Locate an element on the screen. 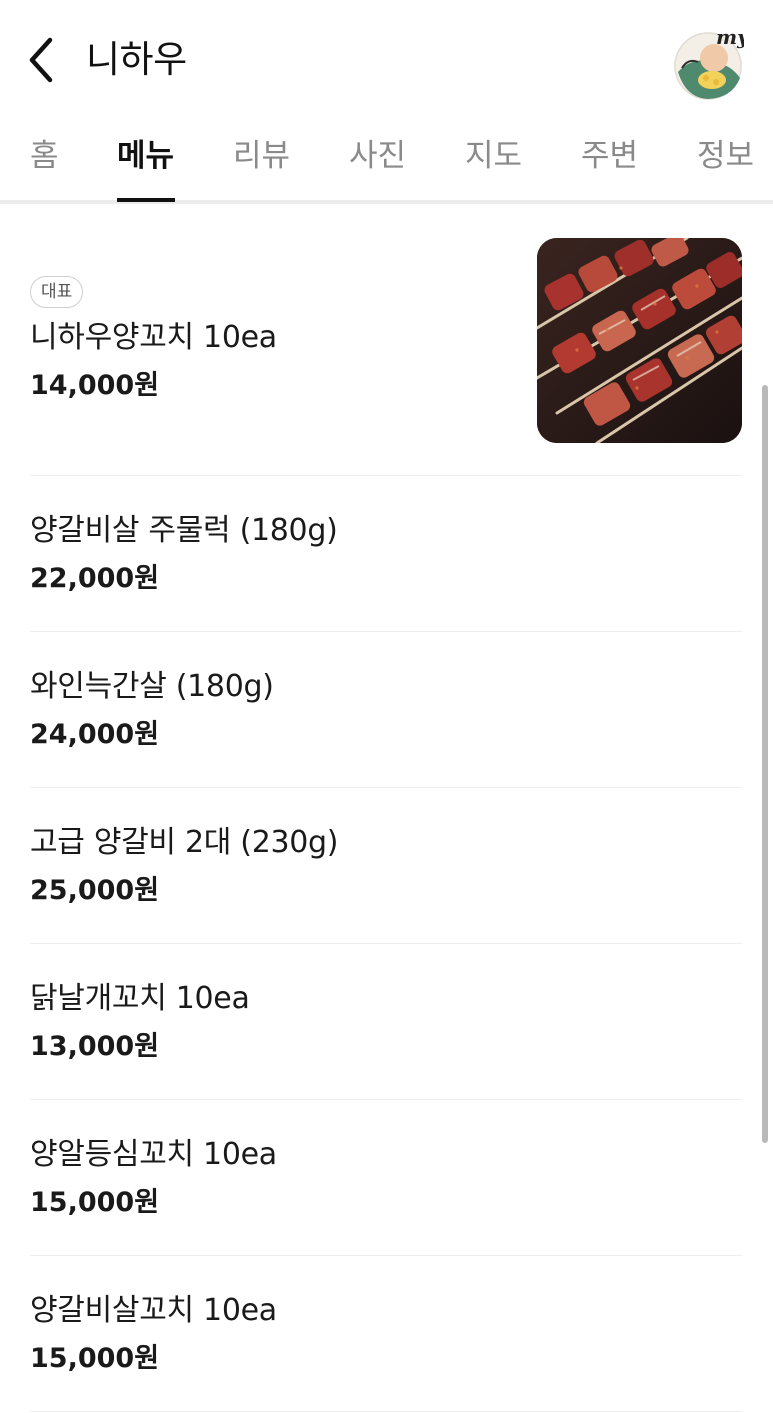 The image size is (773, 1413). menu-item: 양갈비살 주물럭 (180g) 22,000원 is located at coordinates (386, 553).